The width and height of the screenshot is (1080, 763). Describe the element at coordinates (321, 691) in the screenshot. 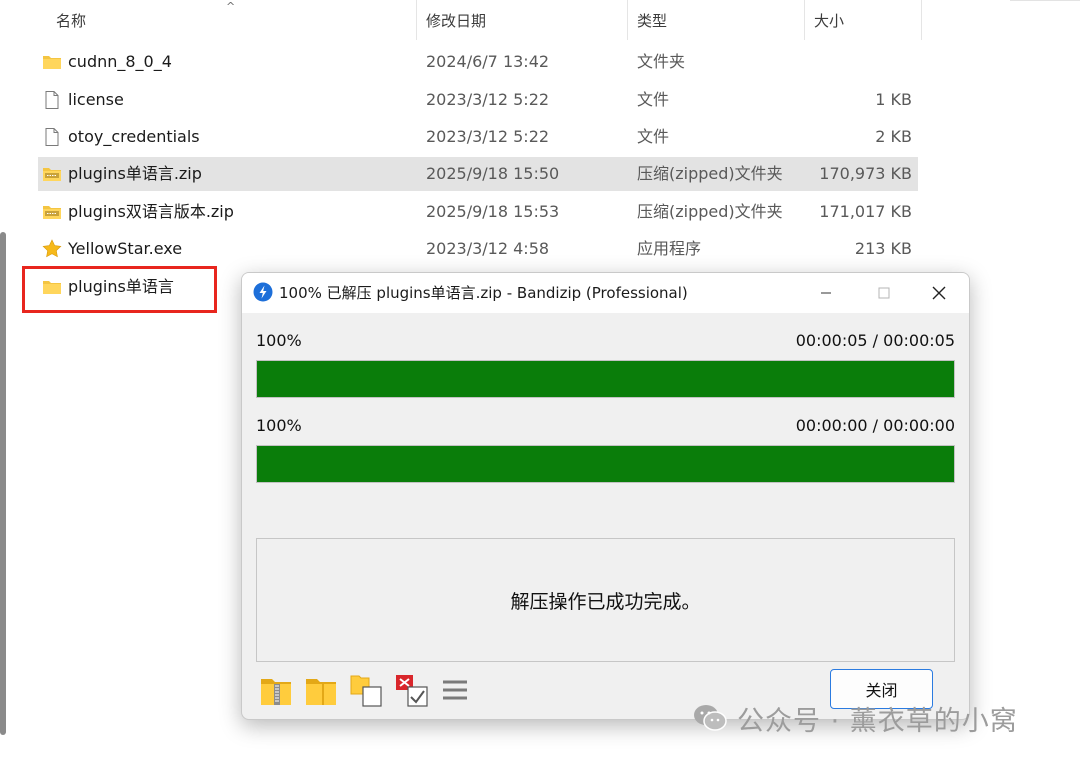

I see `folder-open-icon` at that location.